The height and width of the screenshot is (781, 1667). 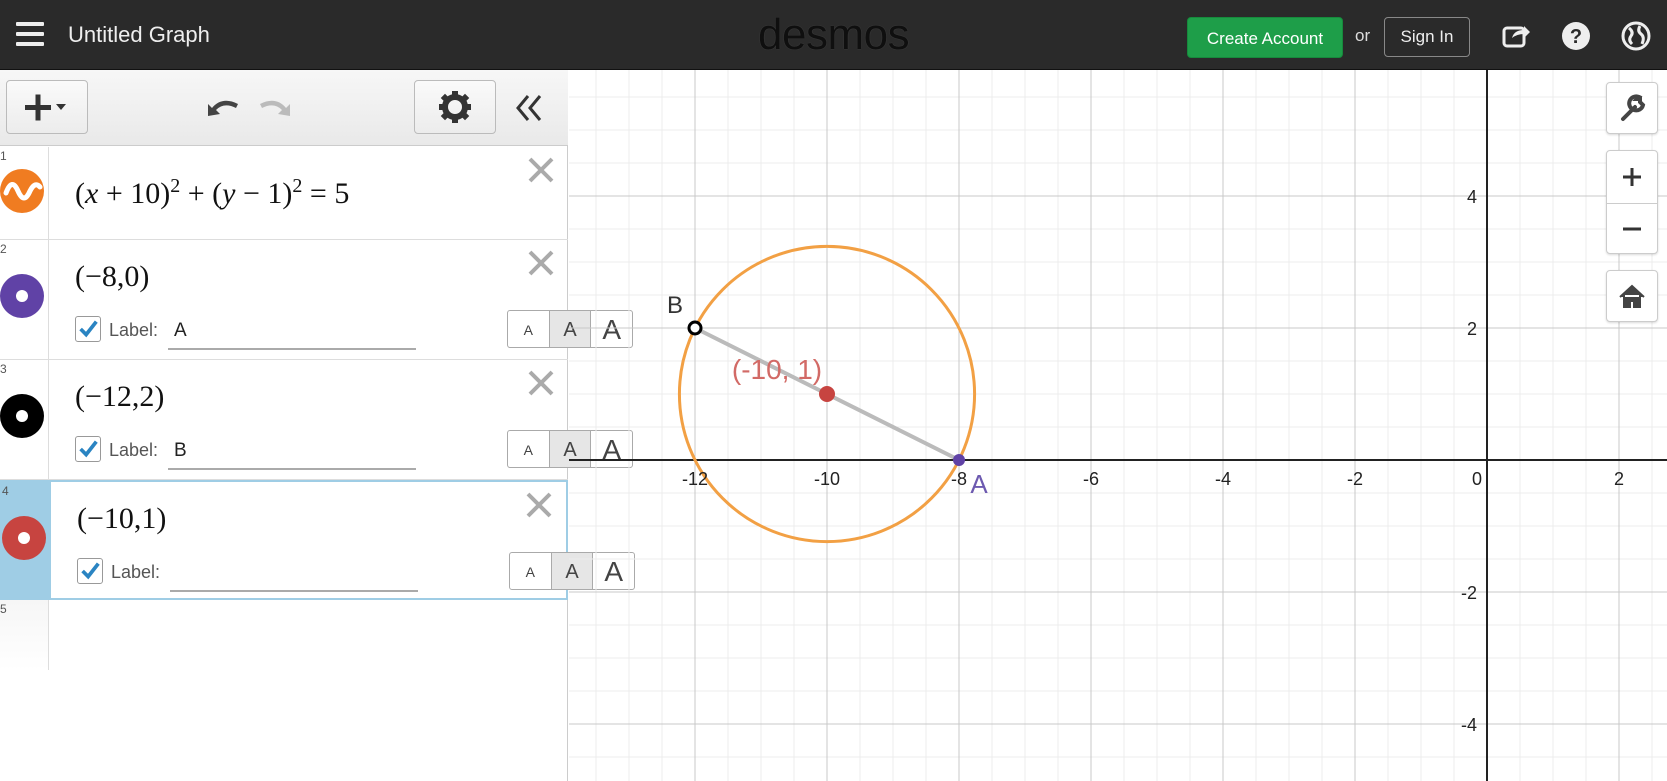 What do you see at coordinates (1472, 329) in the screenshot?
I see `y-tick-label: 2` at bounding box center [1472, 329].